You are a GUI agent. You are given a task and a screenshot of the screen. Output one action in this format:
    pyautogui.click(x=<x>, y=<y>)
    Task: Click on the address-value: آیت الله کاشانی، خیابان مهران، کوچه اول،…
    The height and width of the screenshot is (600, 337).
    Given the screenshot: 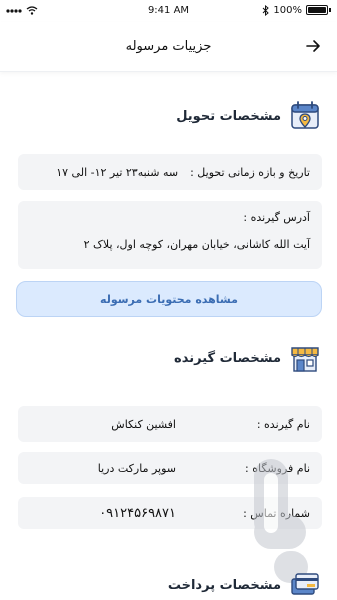 What is the action you would take?
    pyautogui.click(x=196, y=244)
    